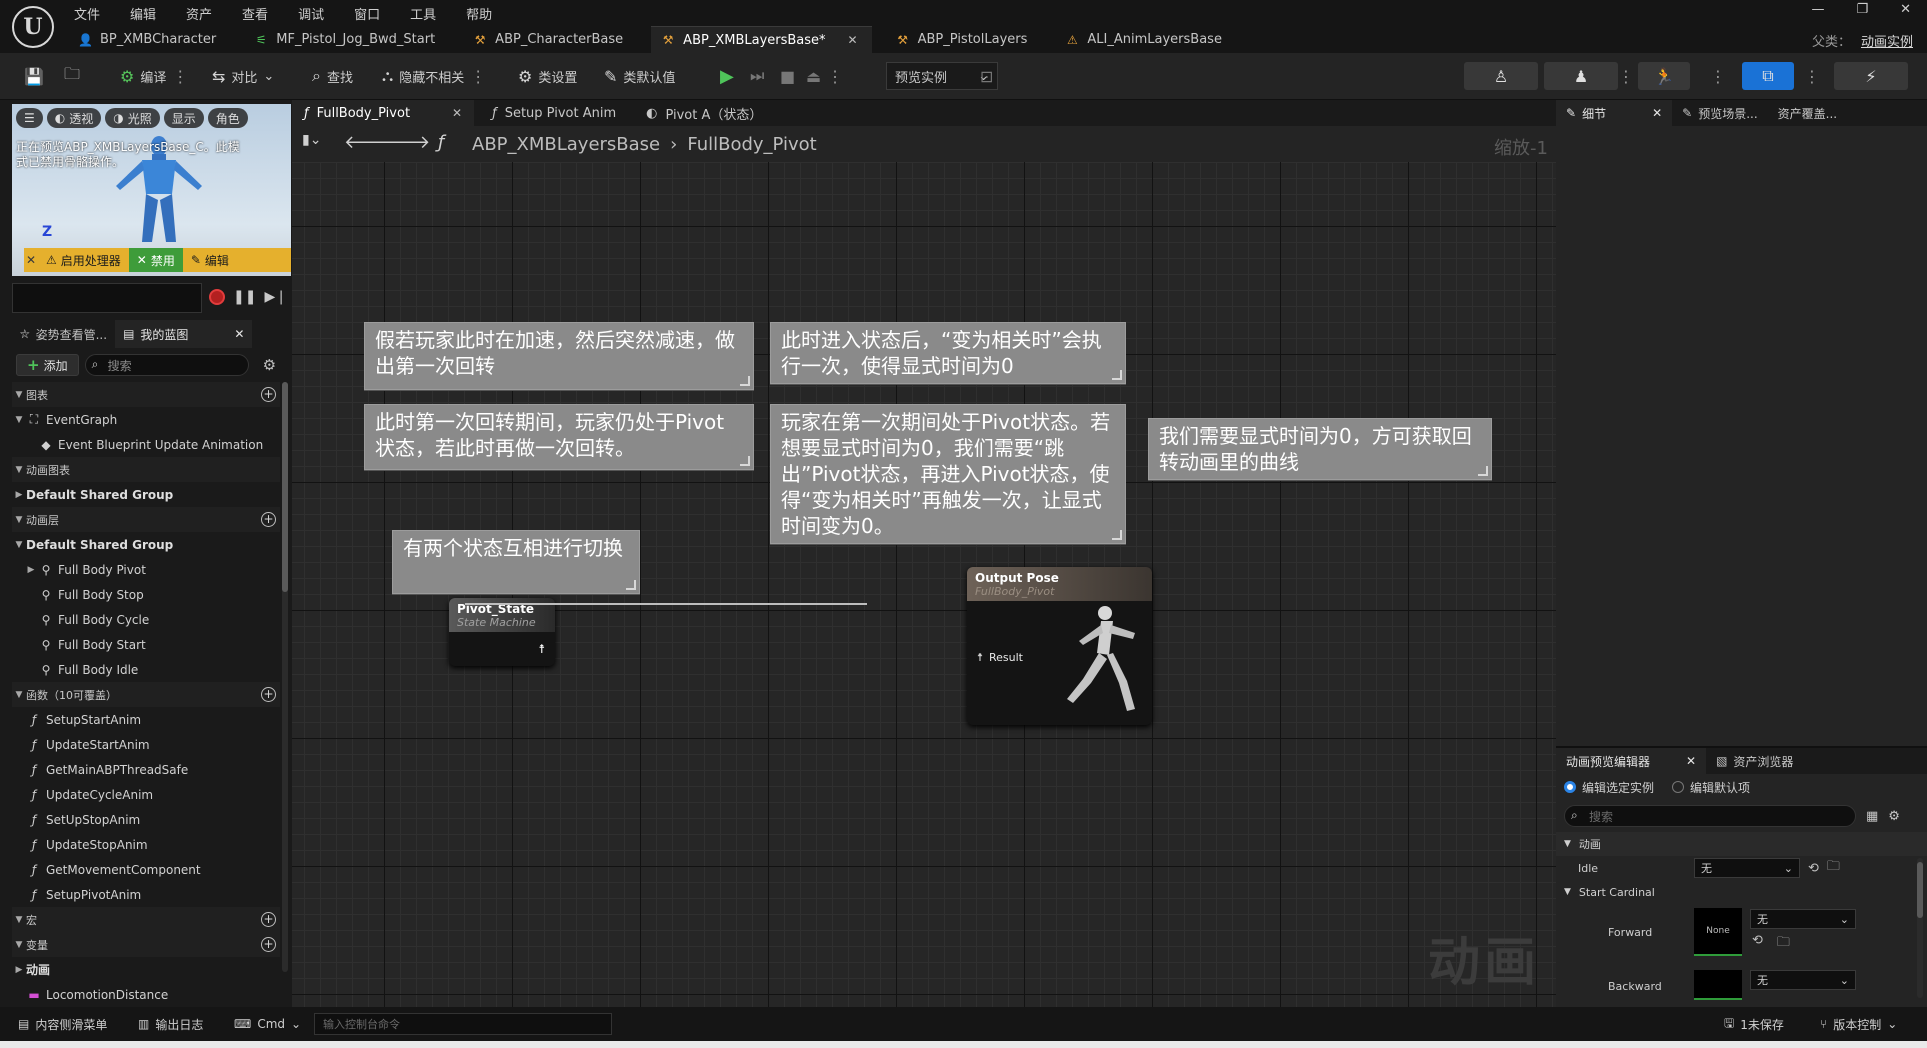 The height and width of the screenshot is (1048, 1927). Describe the element at coordinates (146, 494) in the screenshot. I see `tree-group: ▶ Default Shared Group` at that location.